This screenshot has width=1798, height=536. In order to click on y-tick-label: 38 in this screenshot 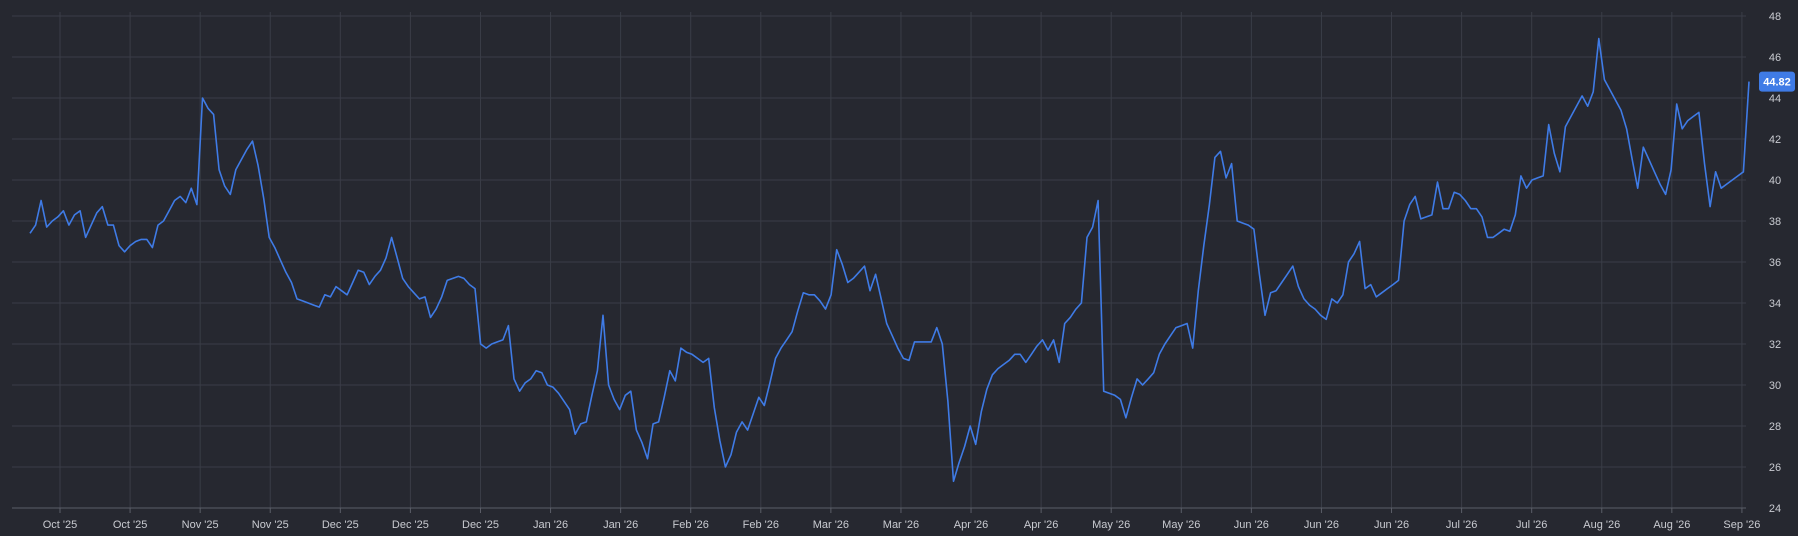, I will do `click(1775, 222)`.